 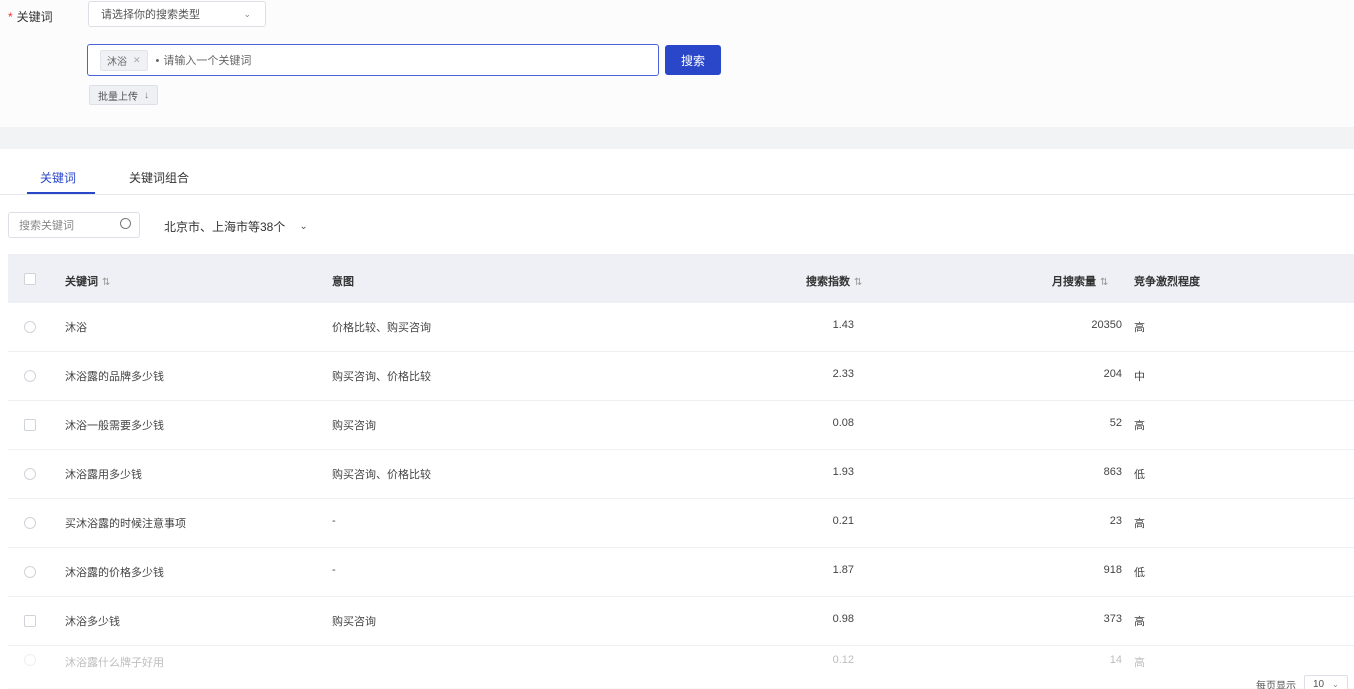 I want to click on select-all-checkbox, so click(x=30, y=279).